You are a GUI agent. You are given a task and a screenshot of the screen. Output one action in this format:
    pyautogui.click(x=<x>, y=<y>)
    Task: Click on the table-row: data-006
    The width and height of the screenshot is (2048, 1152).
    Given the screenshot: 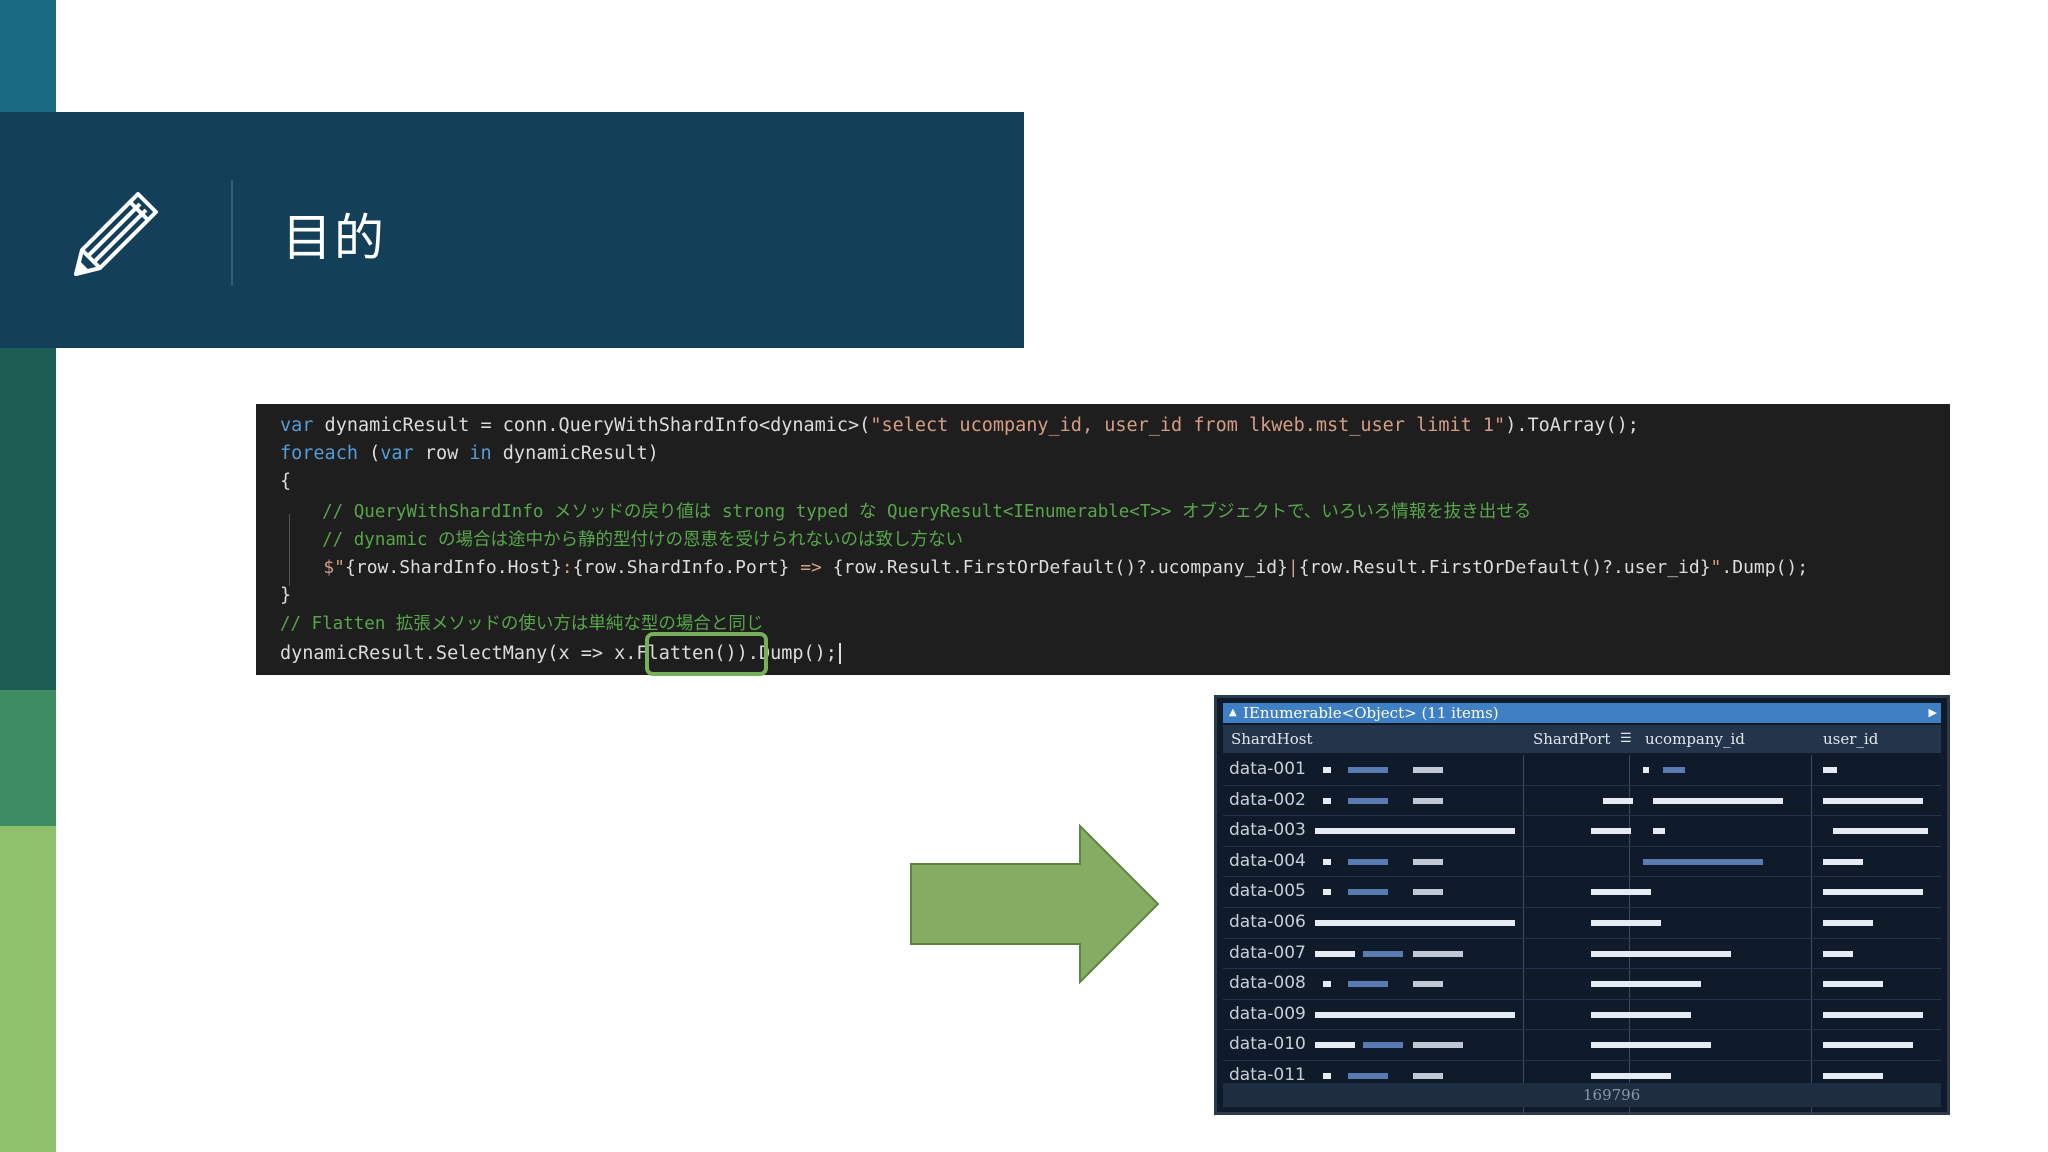 What is the action you would take?
    pyautogui.click(x=1582, y=923)
    